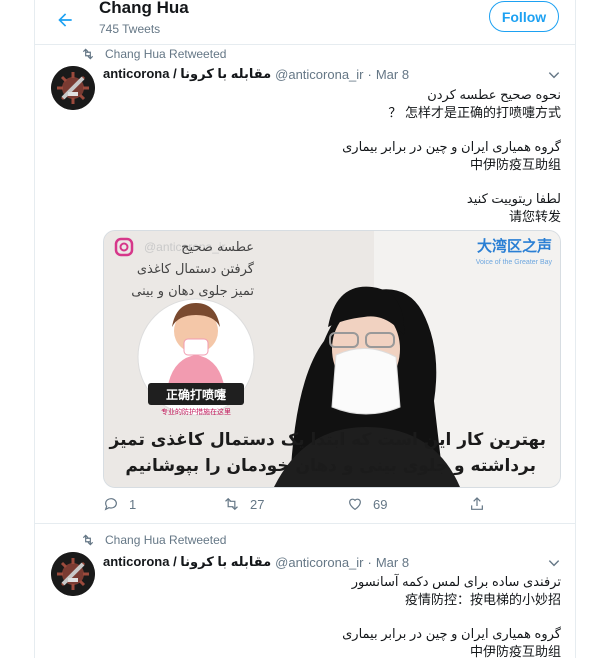  I want to click on follow-button: Follow, so click(524, 16).